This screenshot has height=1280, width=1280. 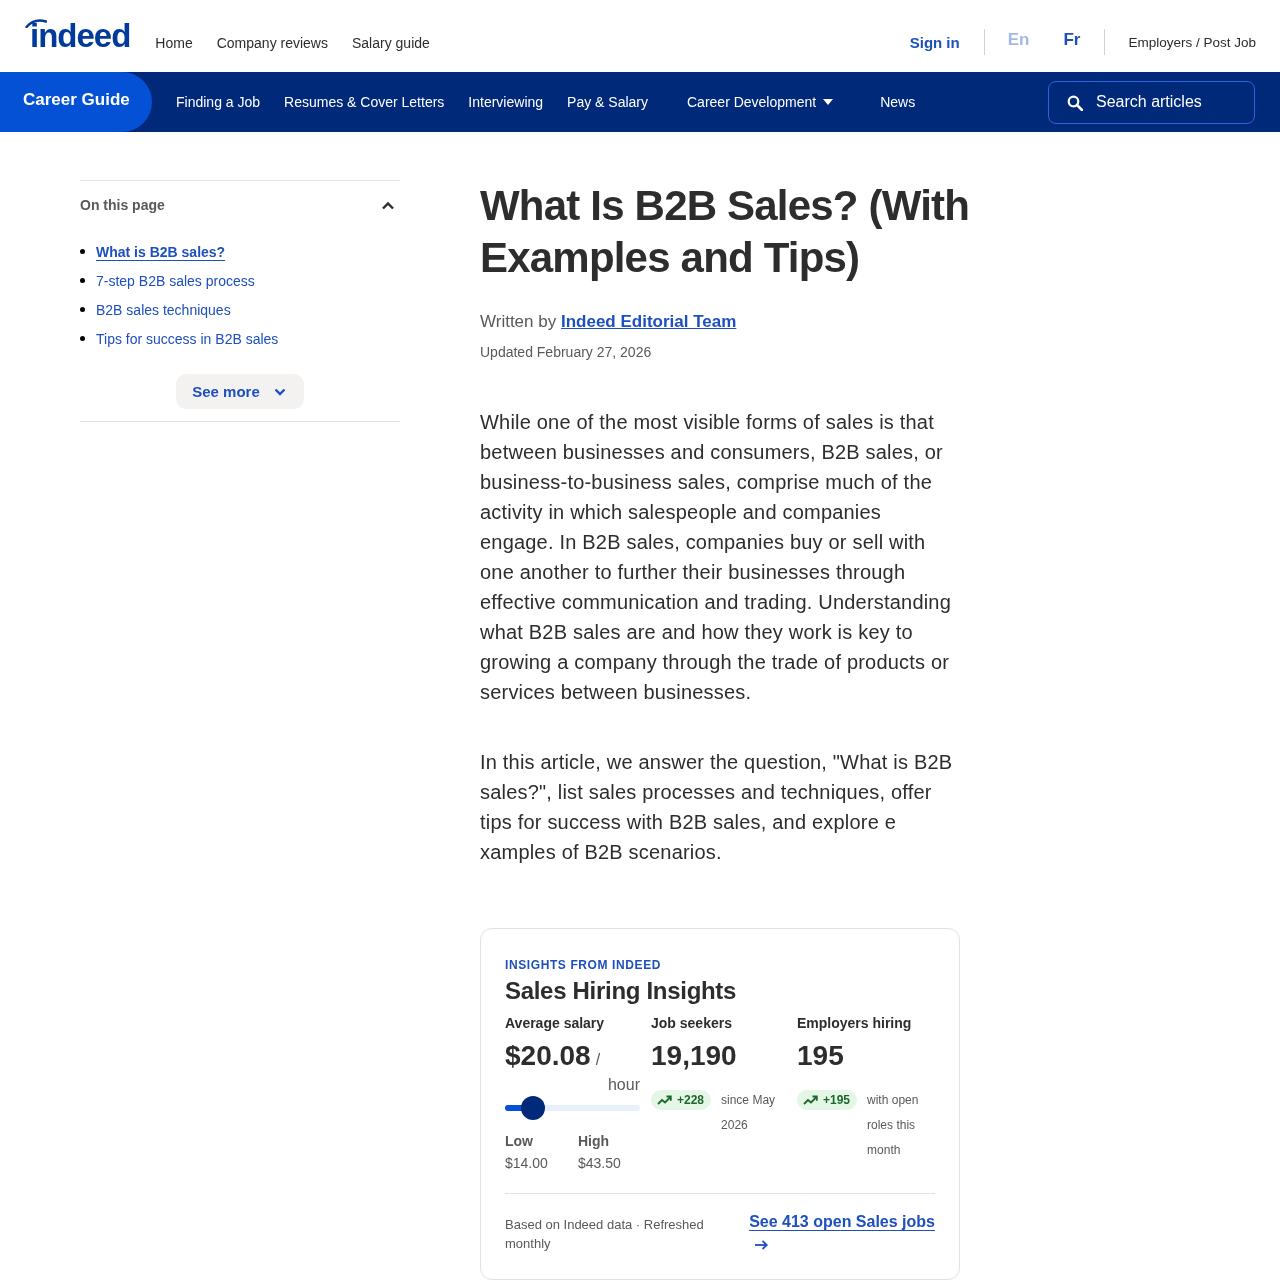 I want to click on search-icon, so click(x=1075, y=102).